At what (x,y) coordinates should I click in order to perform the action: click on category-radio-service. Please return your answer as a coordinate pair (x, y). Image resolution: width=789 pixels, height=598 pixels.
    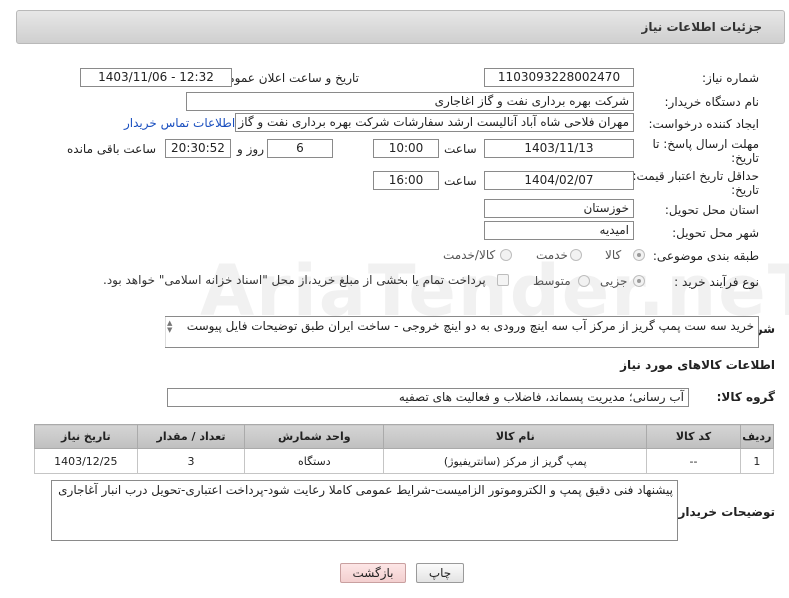
    Looking at the image, I should click on (576, 255).